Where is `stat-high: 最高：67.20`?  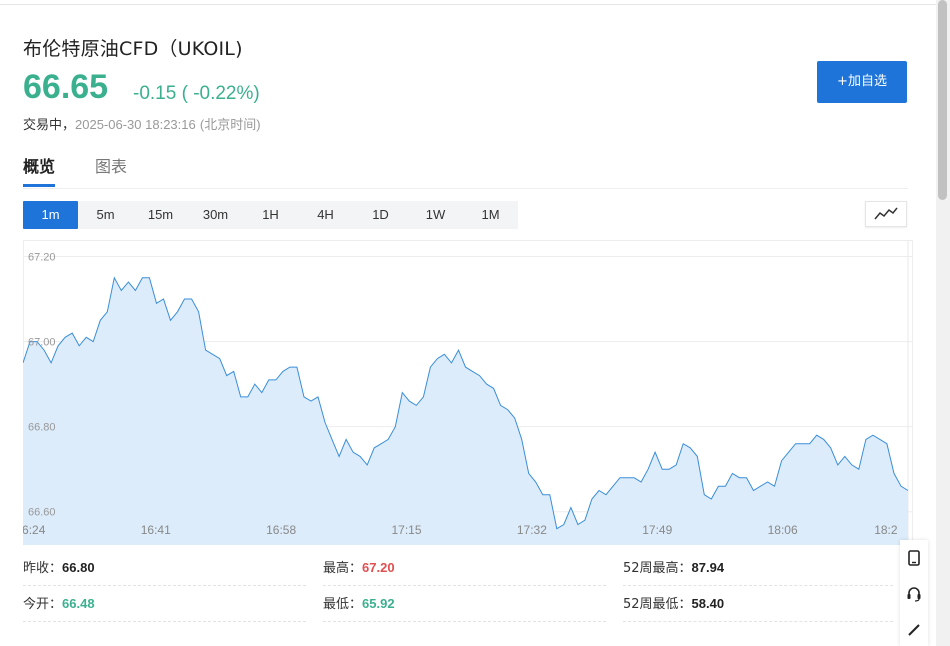
stat-high: 最高：67.20 is located at coordinates (464, 568).